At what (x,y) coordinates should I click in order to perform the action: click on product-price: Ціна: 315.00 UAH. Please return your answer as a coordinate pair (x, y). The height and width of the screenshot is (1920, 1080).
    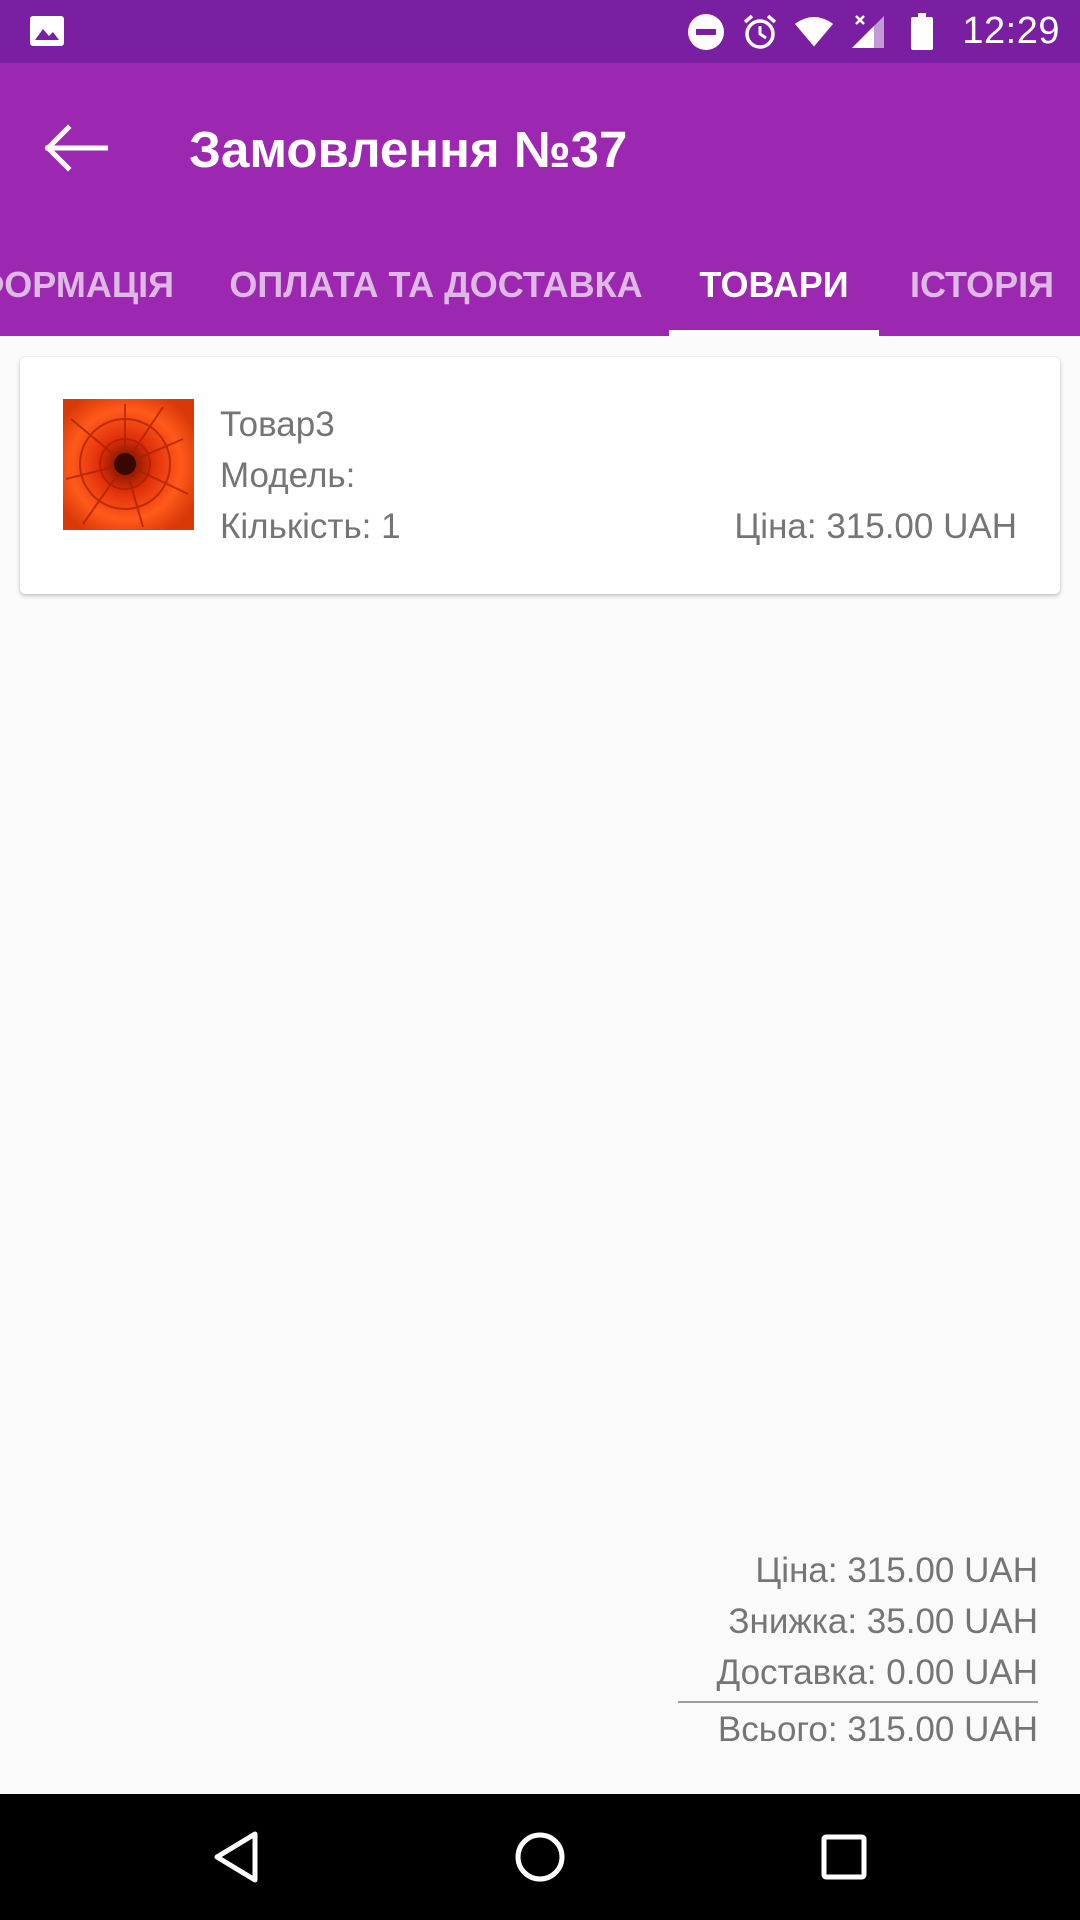
    Looking at the image, I should click on (875, 526).